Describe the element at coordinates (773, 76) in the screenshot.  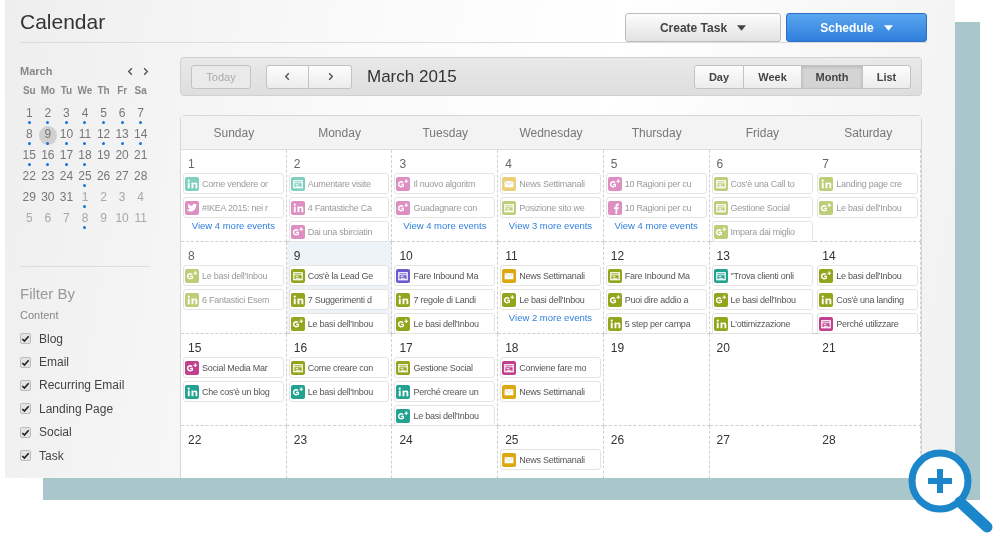
I see `view-tab: Week` at that location.